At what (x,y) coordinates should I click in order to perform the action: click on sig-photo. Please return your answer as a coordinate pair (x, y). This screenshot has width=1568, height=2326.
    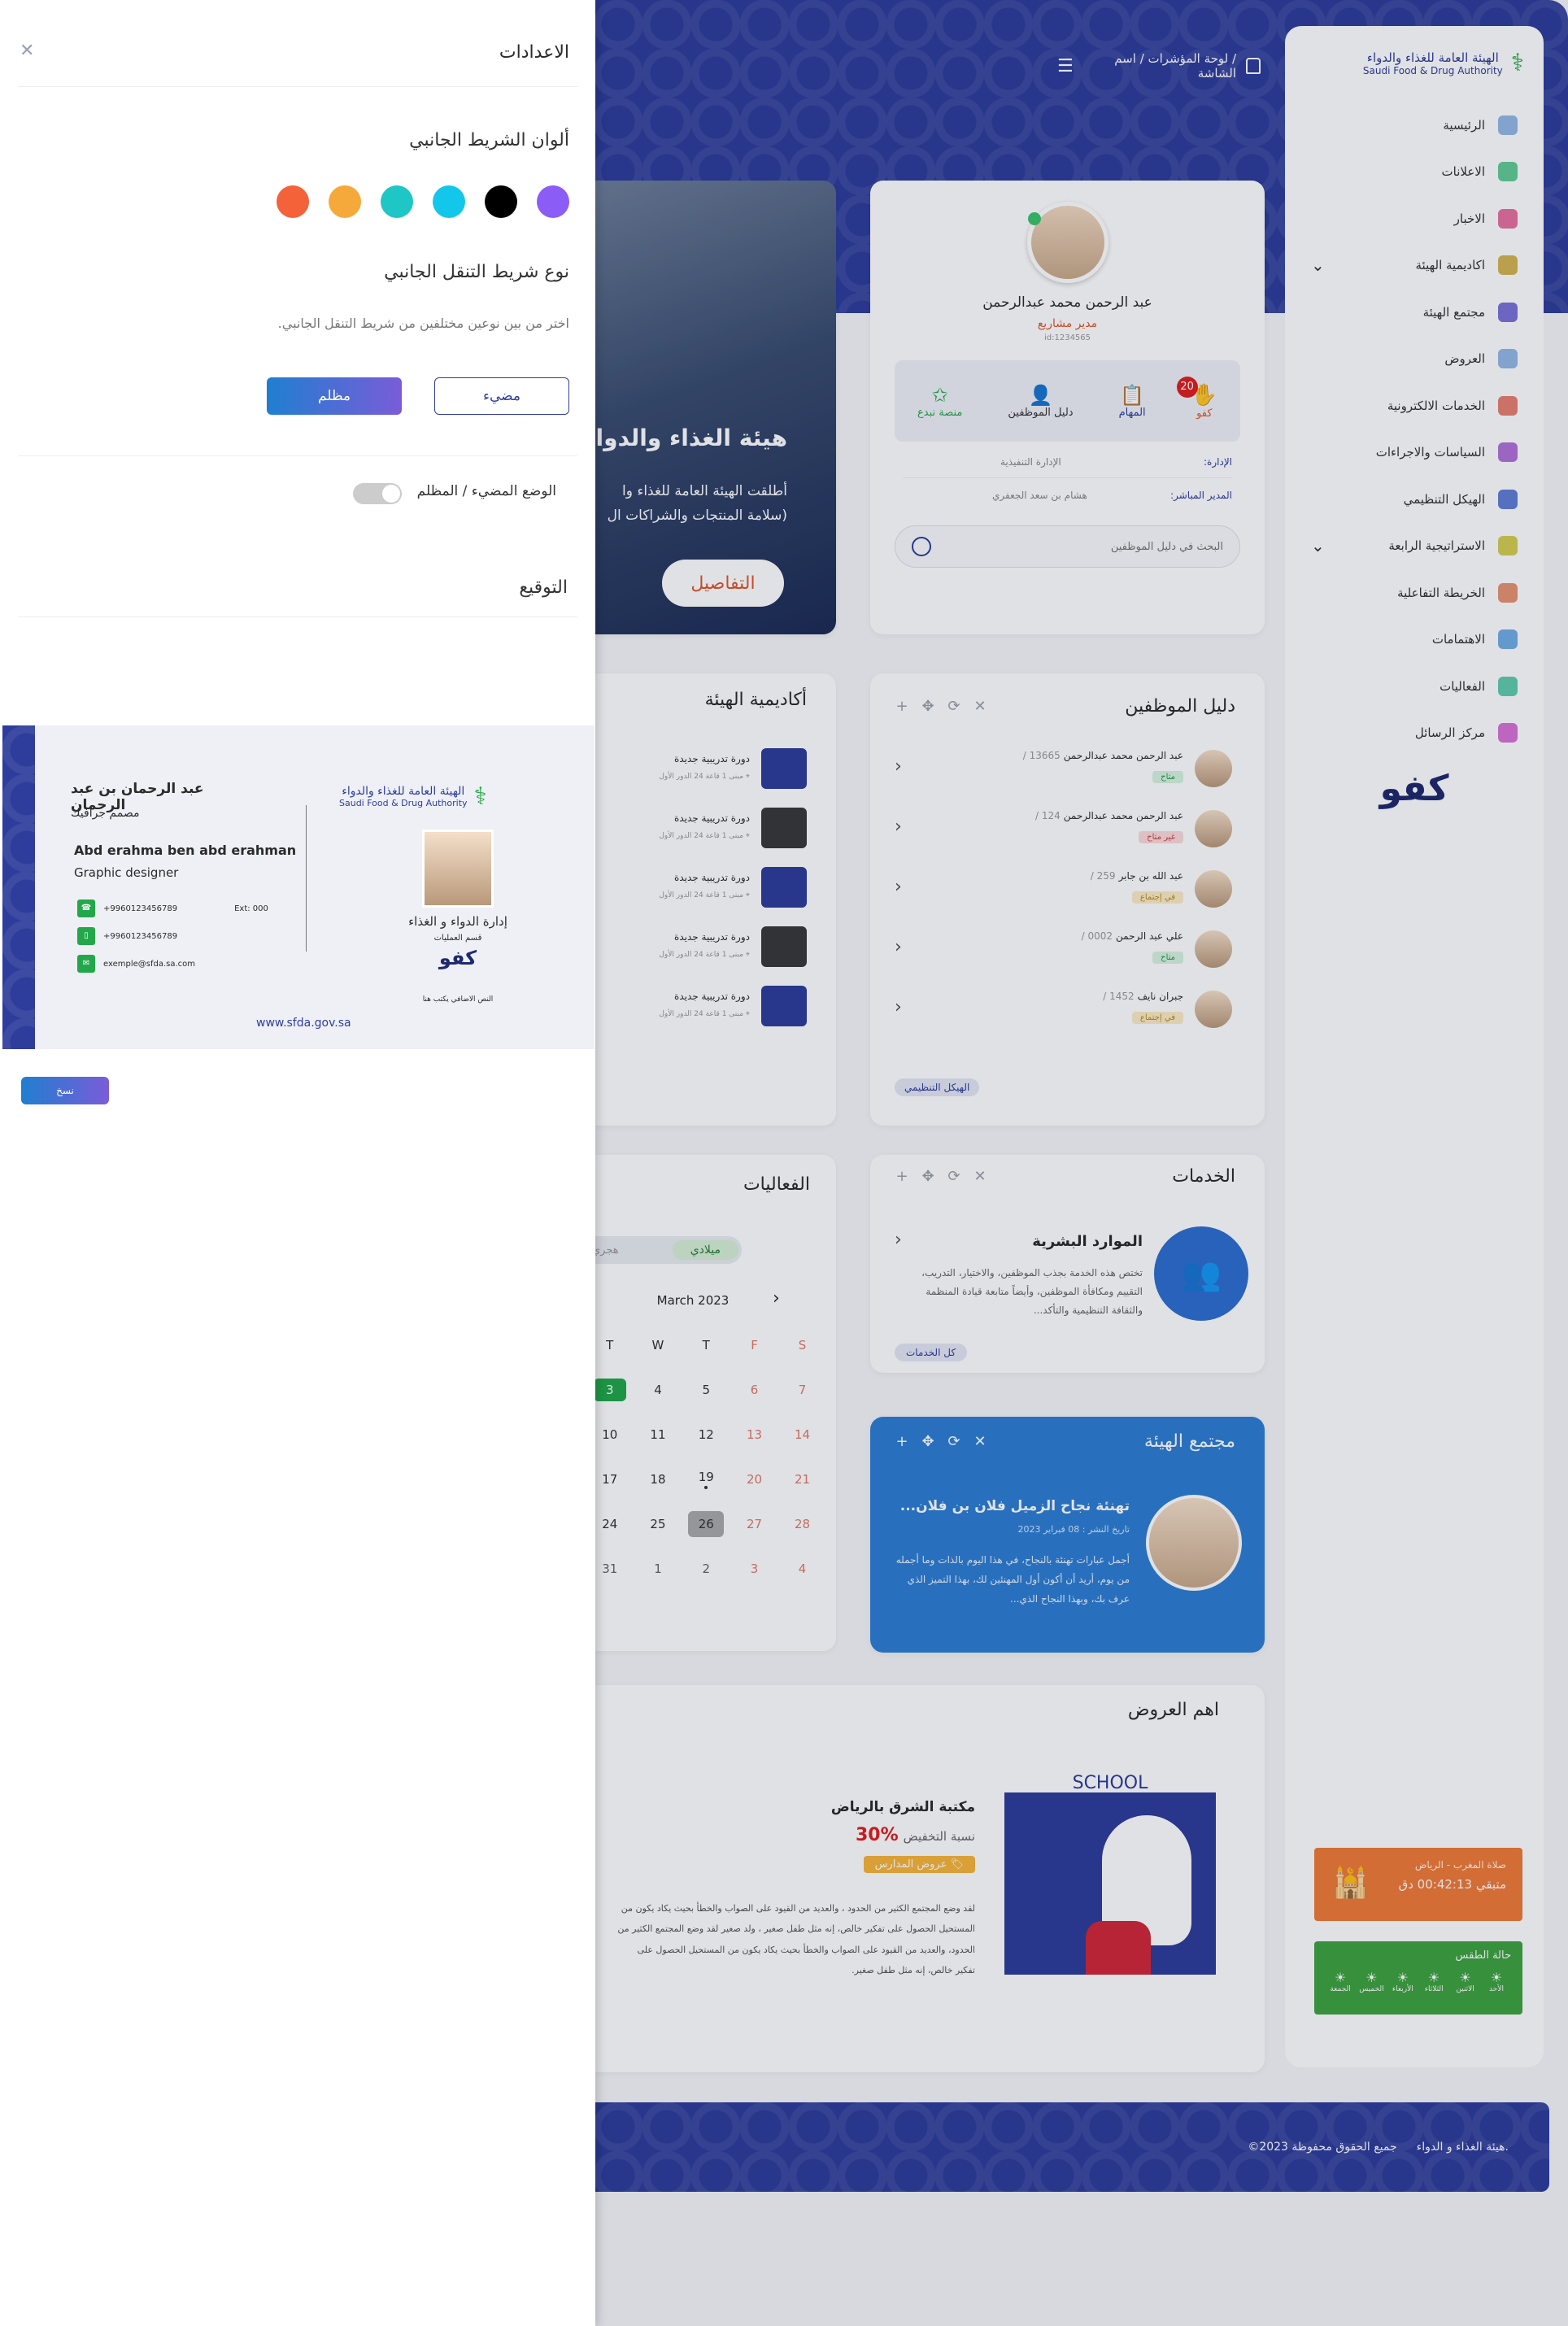
    Looking at the image, I should click on (458, 869).